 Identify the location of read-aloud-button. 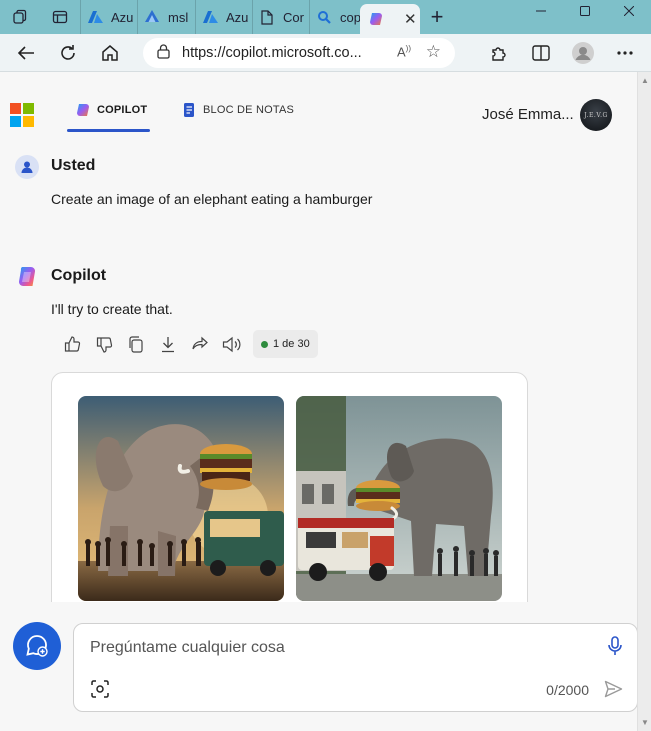
(232, 344).